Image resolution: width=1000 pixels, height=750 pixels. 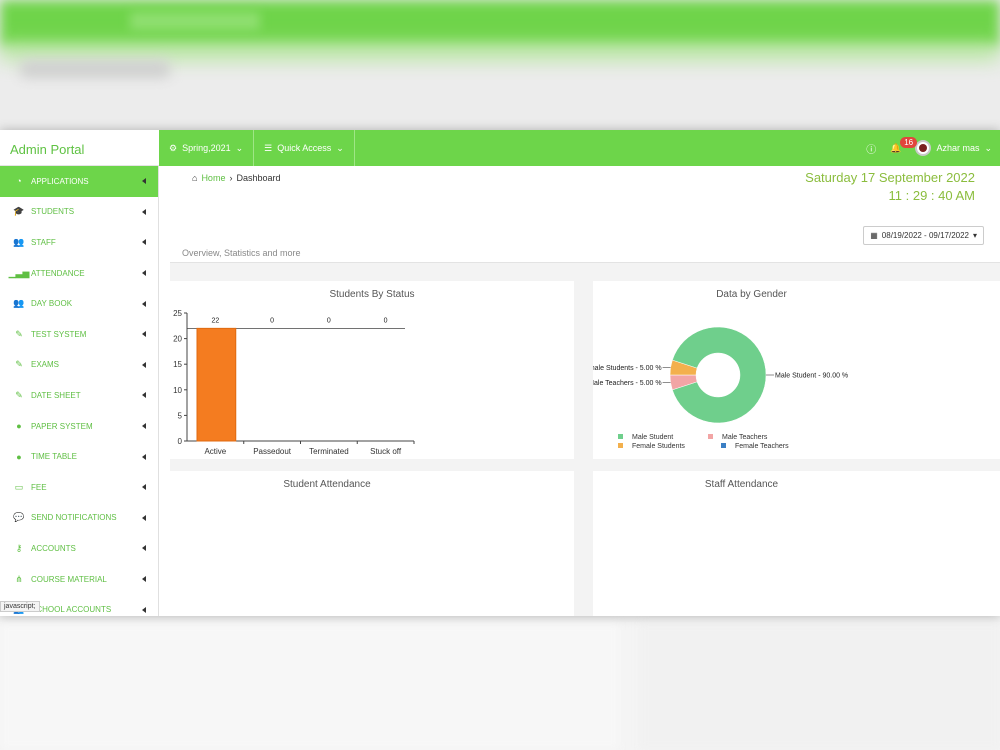 I want to click on legend-label: Male Teachers, so click(x=745, y=437).